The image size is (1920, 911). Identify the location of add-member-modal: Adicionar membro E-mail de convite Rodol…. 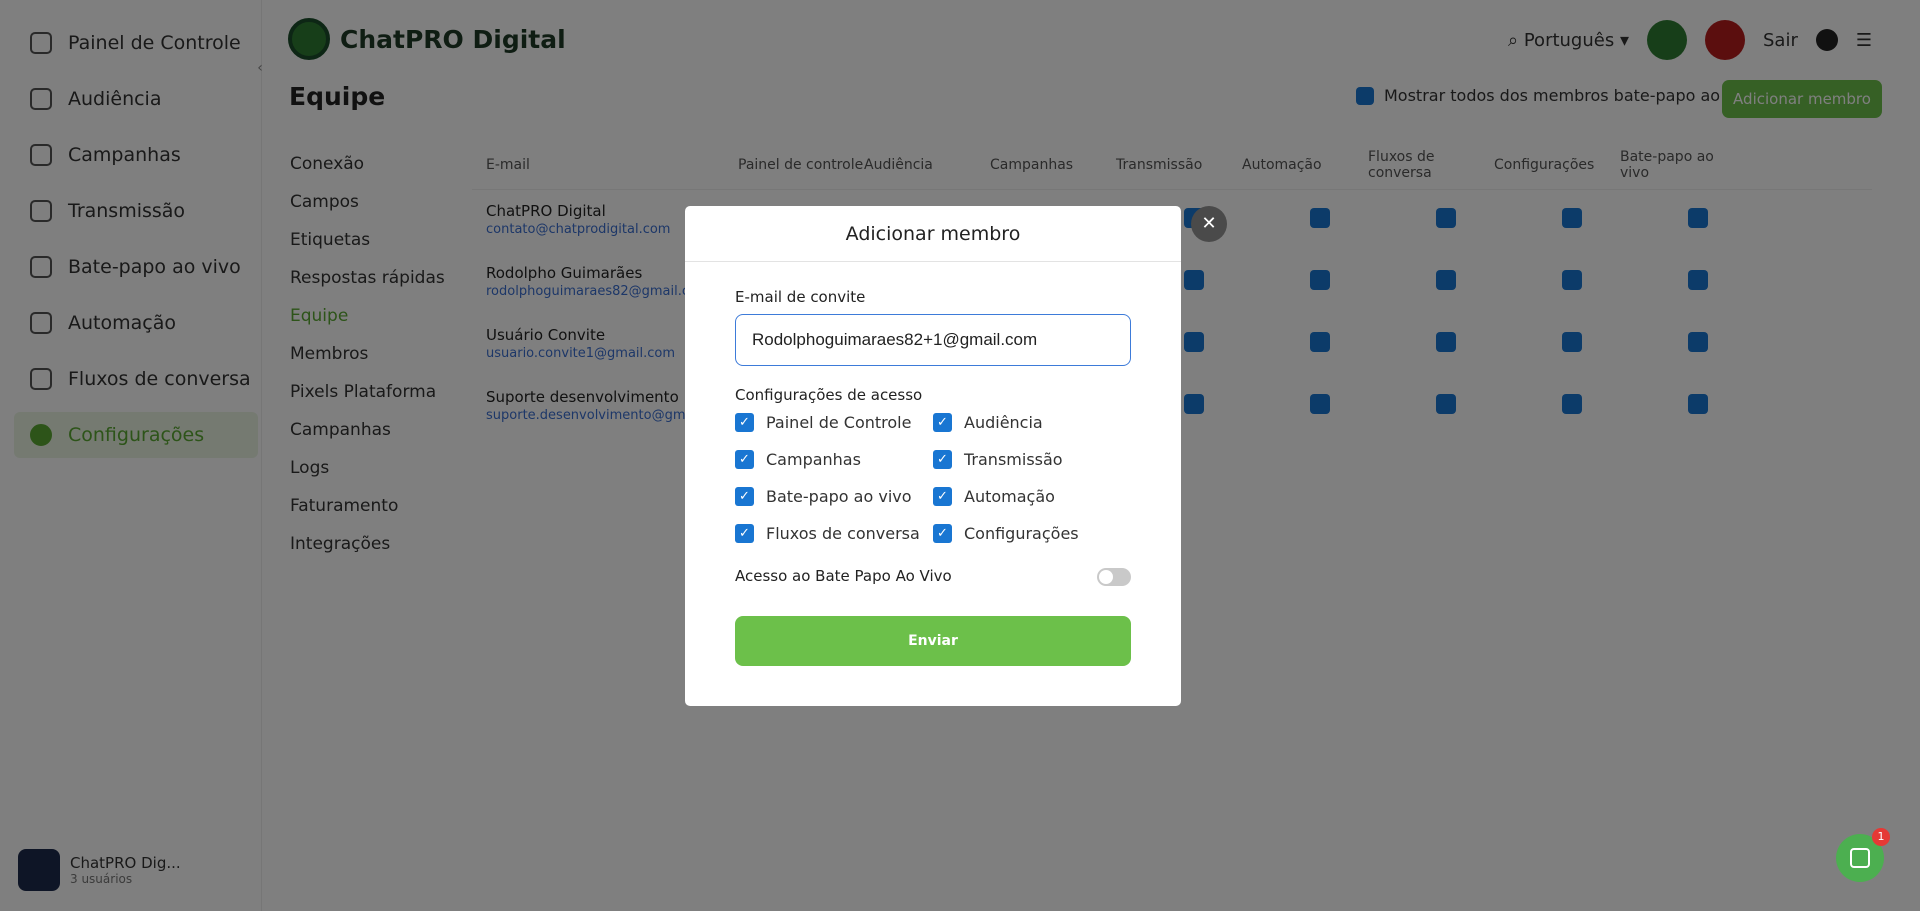
(933, 456).